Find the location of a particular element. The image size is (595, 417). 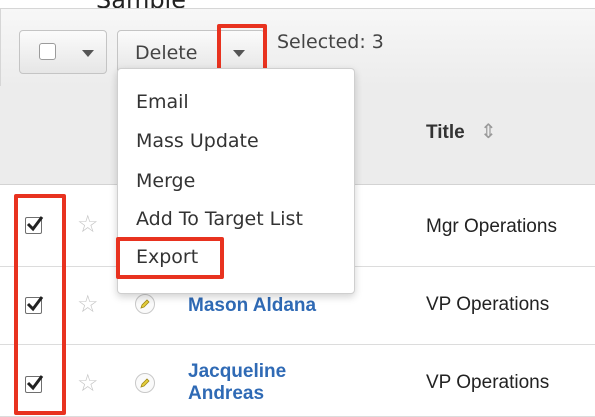

delete-button: Delete is located at coordinates (166, 53).